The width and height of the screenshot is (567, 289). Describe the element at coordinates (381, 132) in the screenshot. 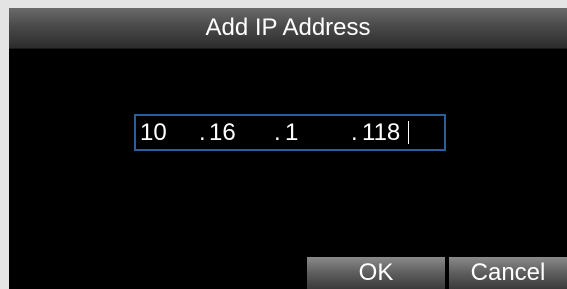

I see `ip-octet-4: 118` at that location.